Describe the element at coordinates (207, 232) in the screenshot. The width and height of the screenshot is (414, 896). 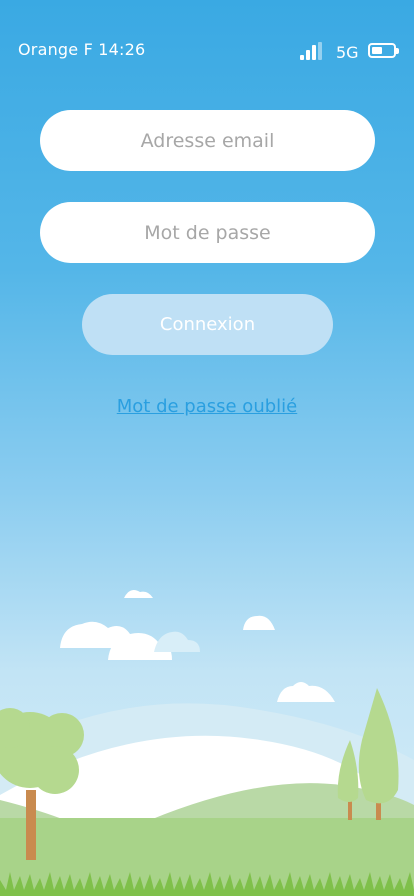
I see `password-field` at that location.